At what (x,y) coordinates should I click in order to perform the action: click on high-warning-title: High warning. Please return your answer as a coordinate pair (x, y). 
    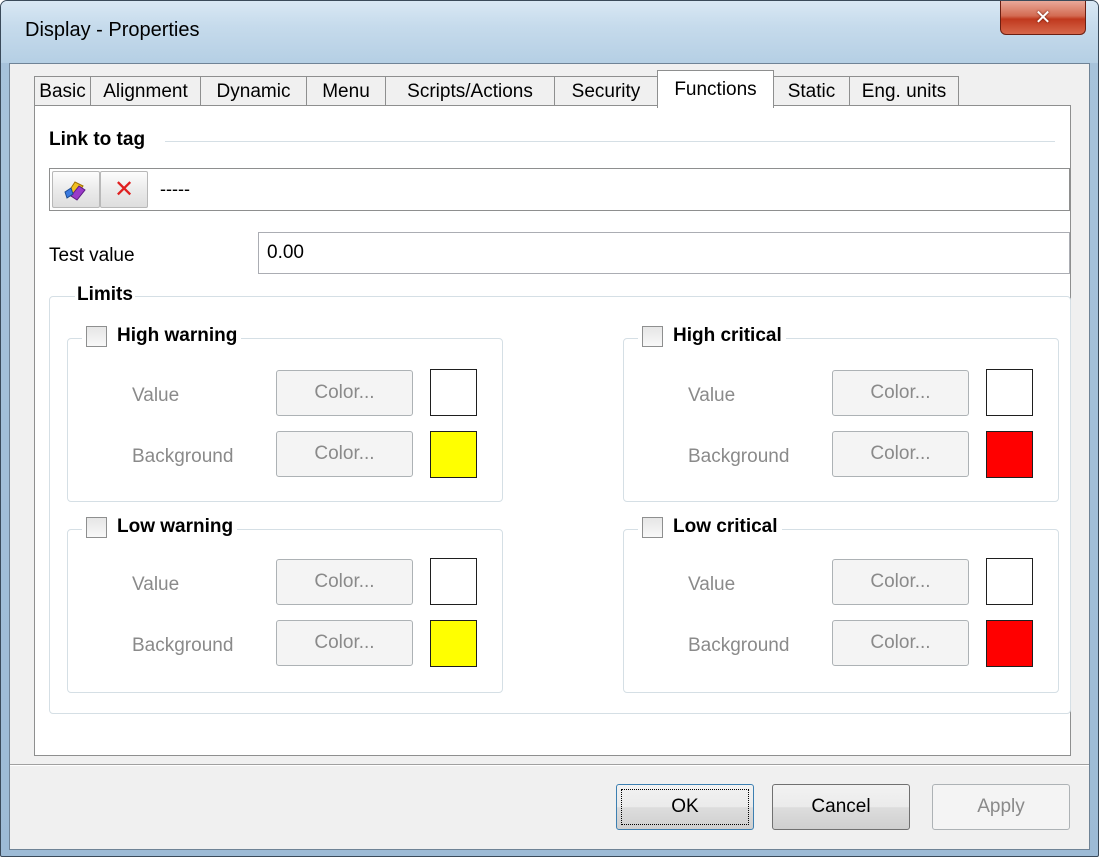
    Looking at the image, I should click on (177, 335).